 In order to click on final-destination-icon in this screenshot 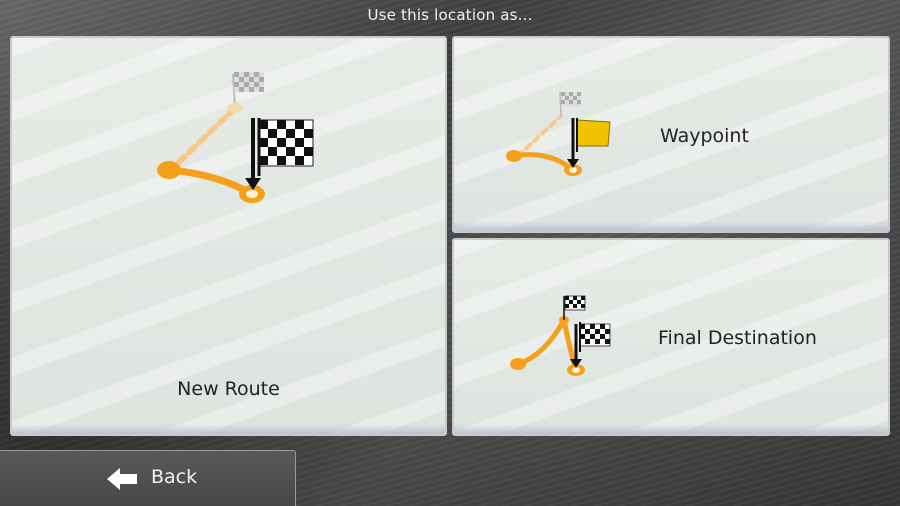, I will do `click(560, 335)`.